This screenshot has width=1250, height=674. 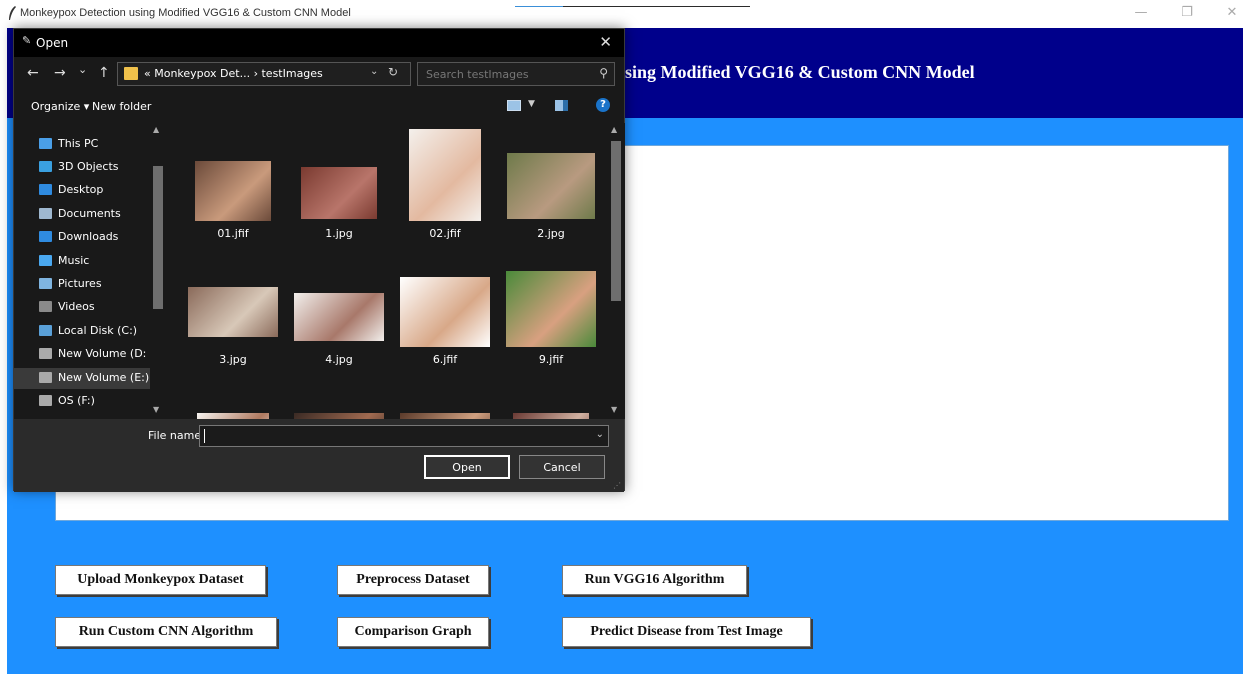 What do you see at coordinates (88, 237) in the screenshot?
I see `sidebar-item-label: Downloads` at bounding box center [88, 237].